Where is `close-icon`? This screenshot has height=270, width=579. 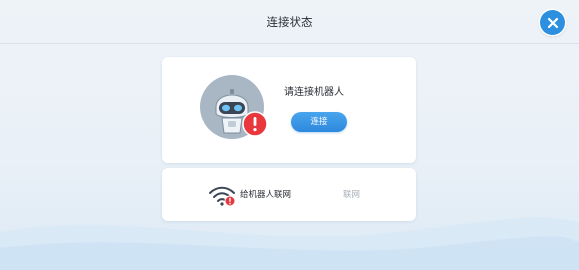
close-icon is located at coordinates (552, 22).